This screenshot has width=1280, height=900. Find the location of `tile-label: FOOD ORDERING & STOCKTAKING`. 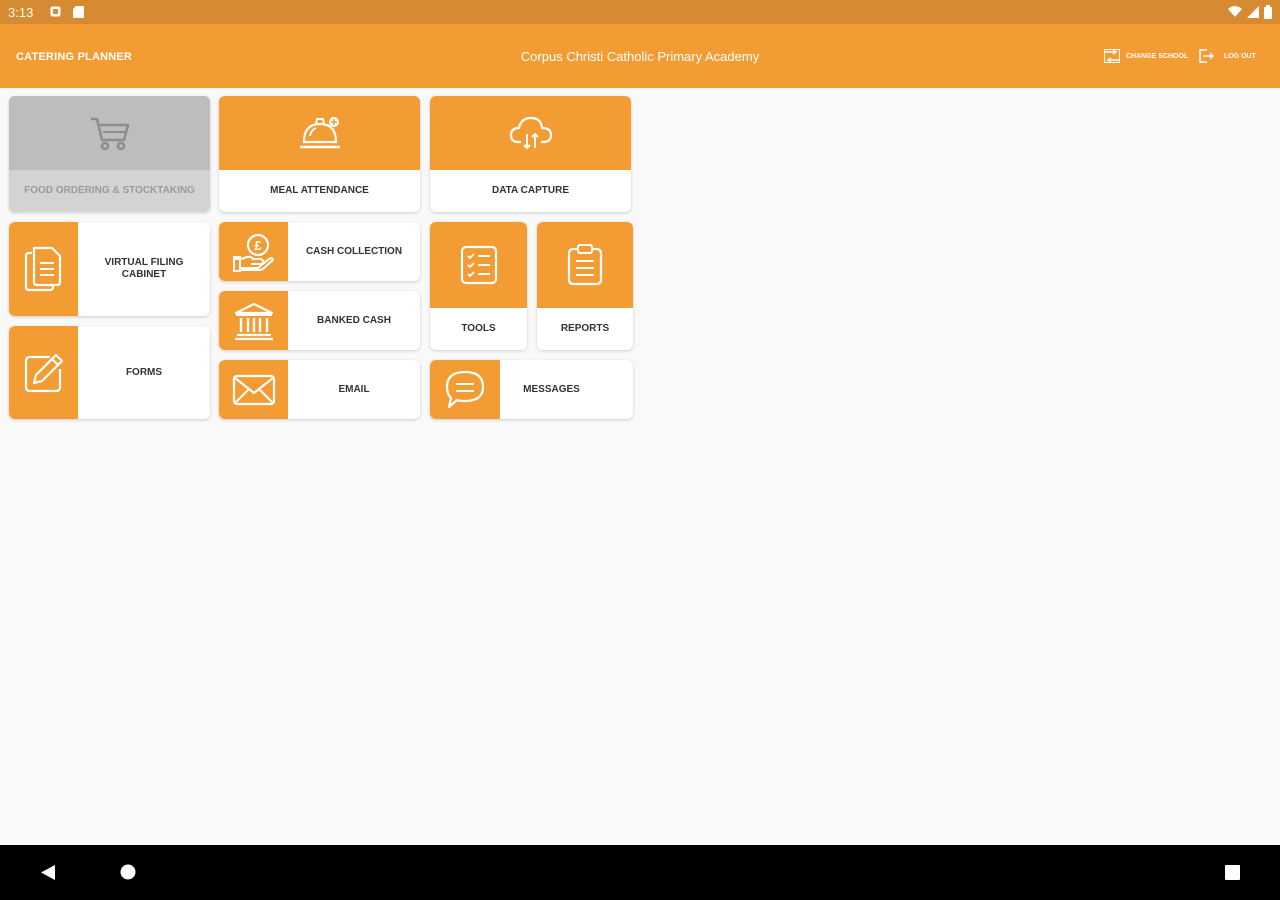

tile-label: FOOD ORDERING & STOCKTAKING is located at coordinates (109, 190).